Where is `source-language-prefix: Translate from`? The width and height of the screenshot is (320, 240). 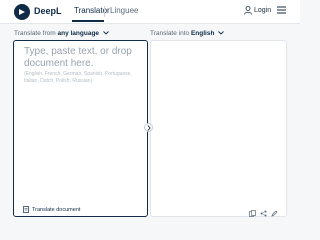
source-language-prefix: Translate from is located at coordinates (35, 33).